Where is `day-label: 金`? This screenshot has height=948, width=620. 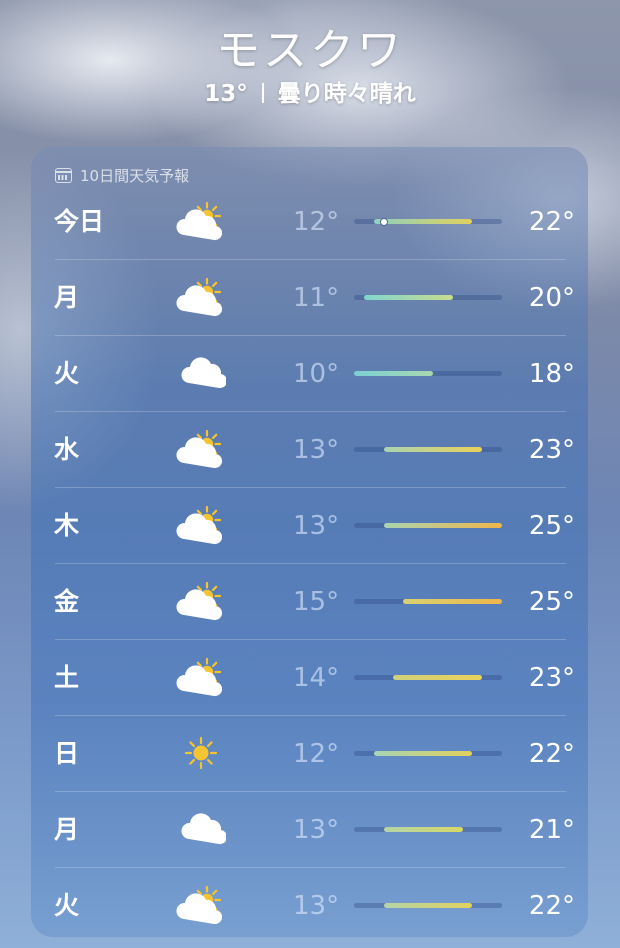
day-label: 金 is located at coordinates (67, 601).